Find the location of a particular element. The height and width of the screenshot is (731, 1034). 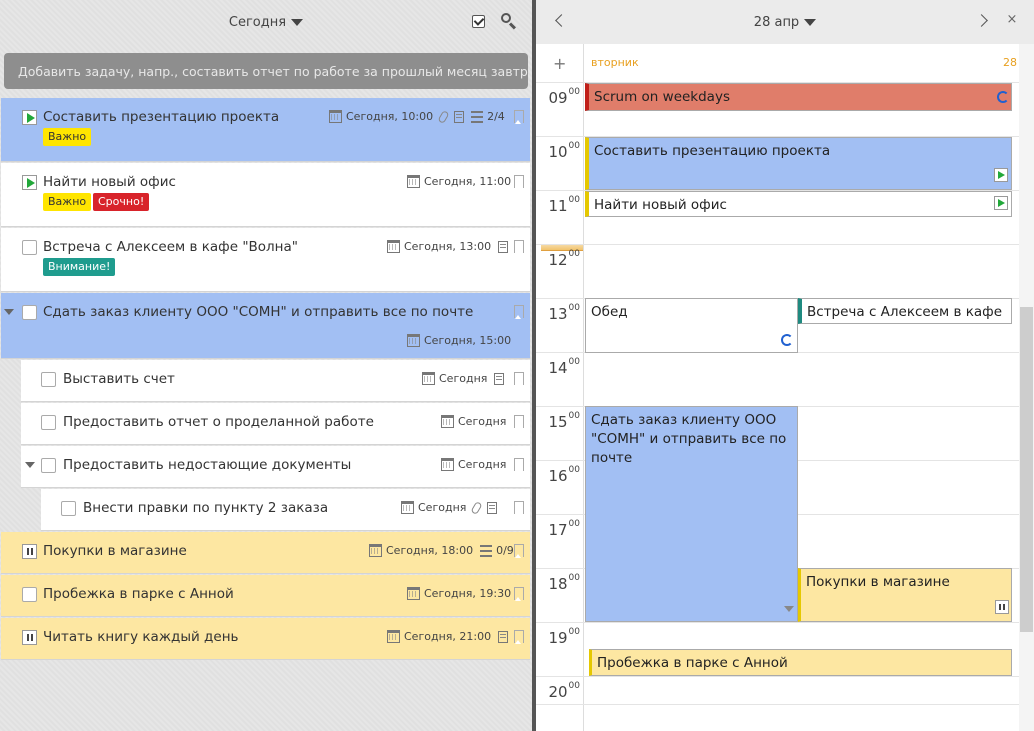

close-icon: × is located at coordinates (1012, 19).